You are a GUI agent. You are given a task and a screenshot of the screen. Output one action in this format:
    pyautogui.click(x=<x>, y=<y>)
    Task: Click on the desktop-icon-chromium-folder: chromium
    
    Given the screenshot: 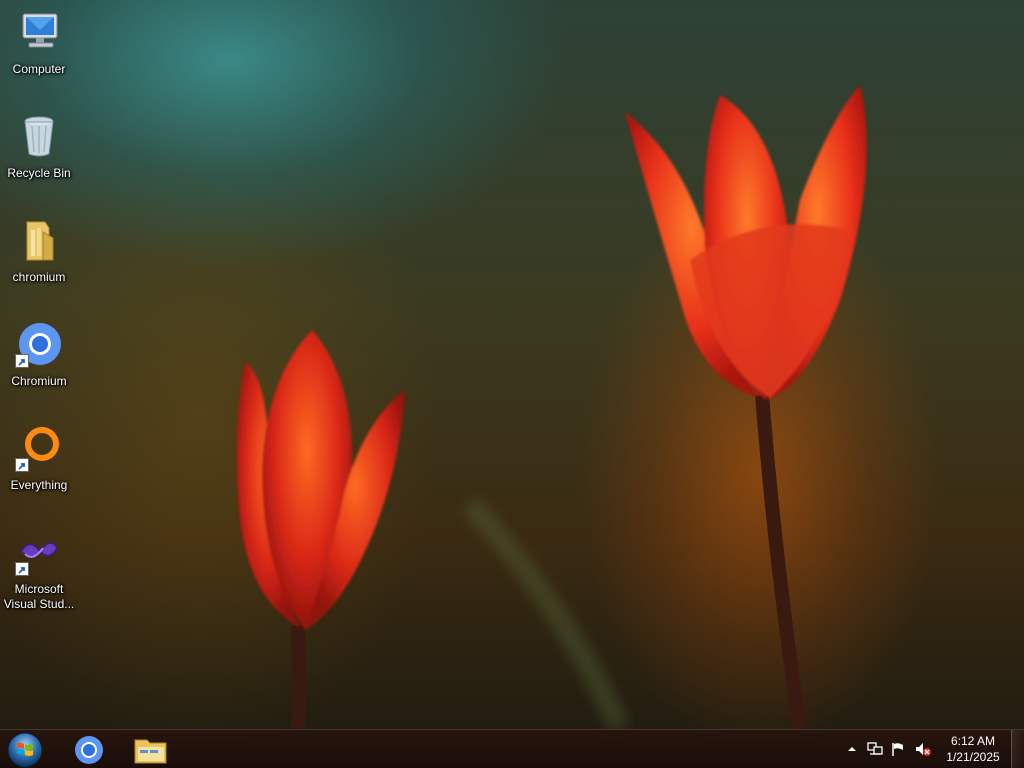 What is the action you would take?
    pyautogui.click(x=39, y=258)
    